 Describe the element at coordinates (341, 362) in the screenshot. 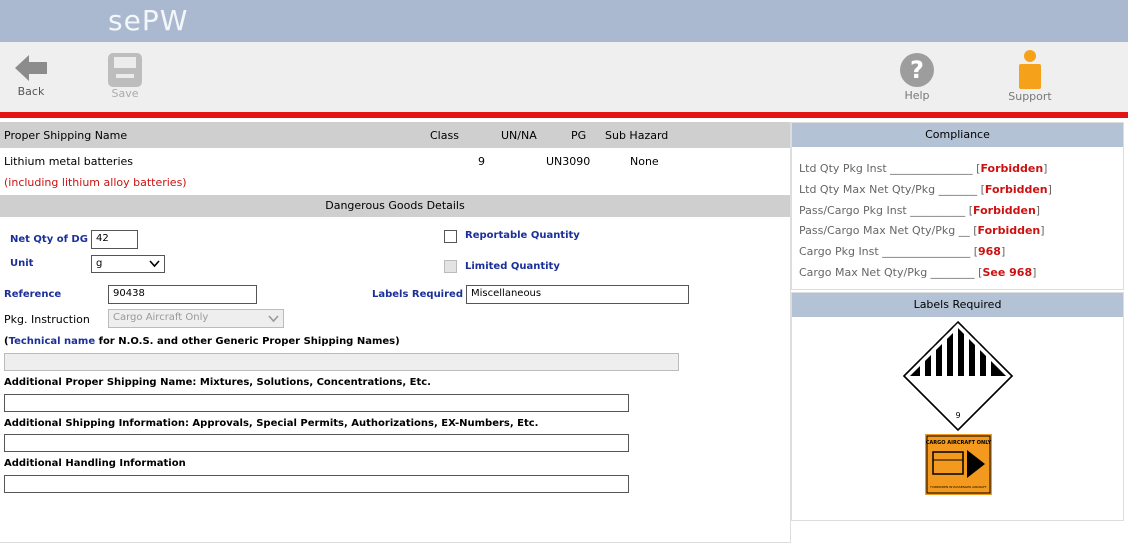

I see `technical-name-input` at that location.